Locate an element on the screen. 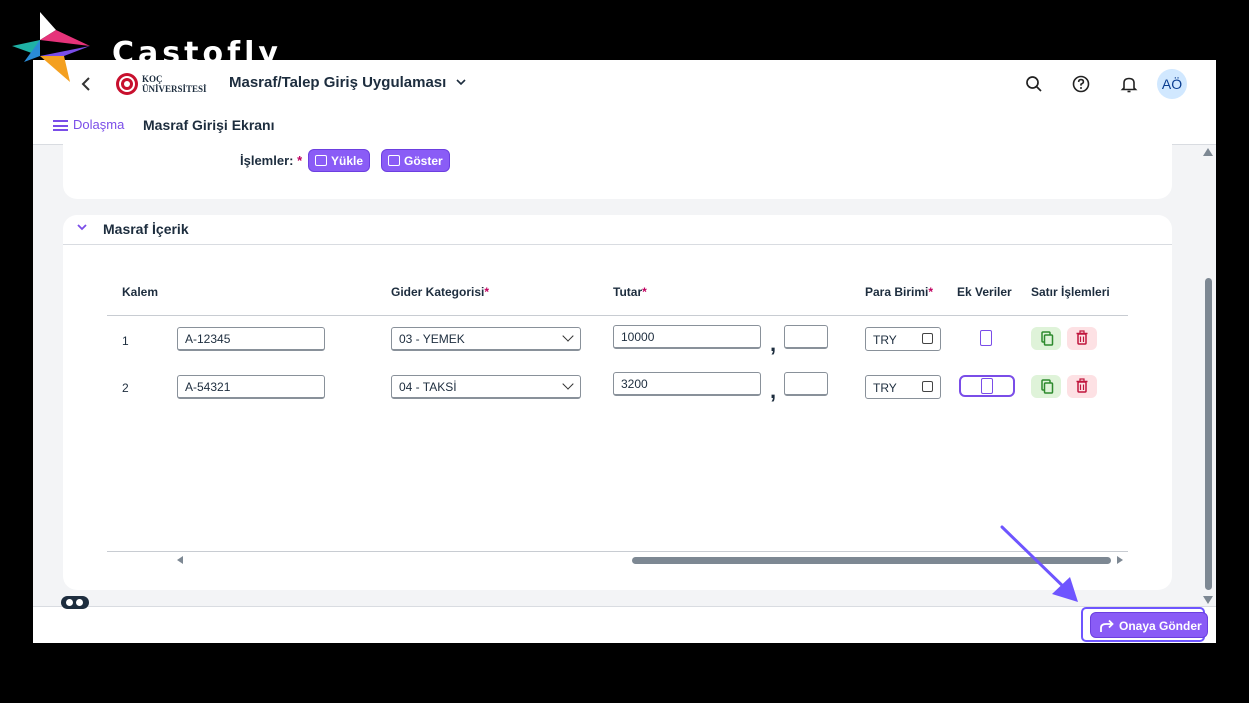 The image size is (1249, 703). attachment-button is located at coordinates (987, 386).